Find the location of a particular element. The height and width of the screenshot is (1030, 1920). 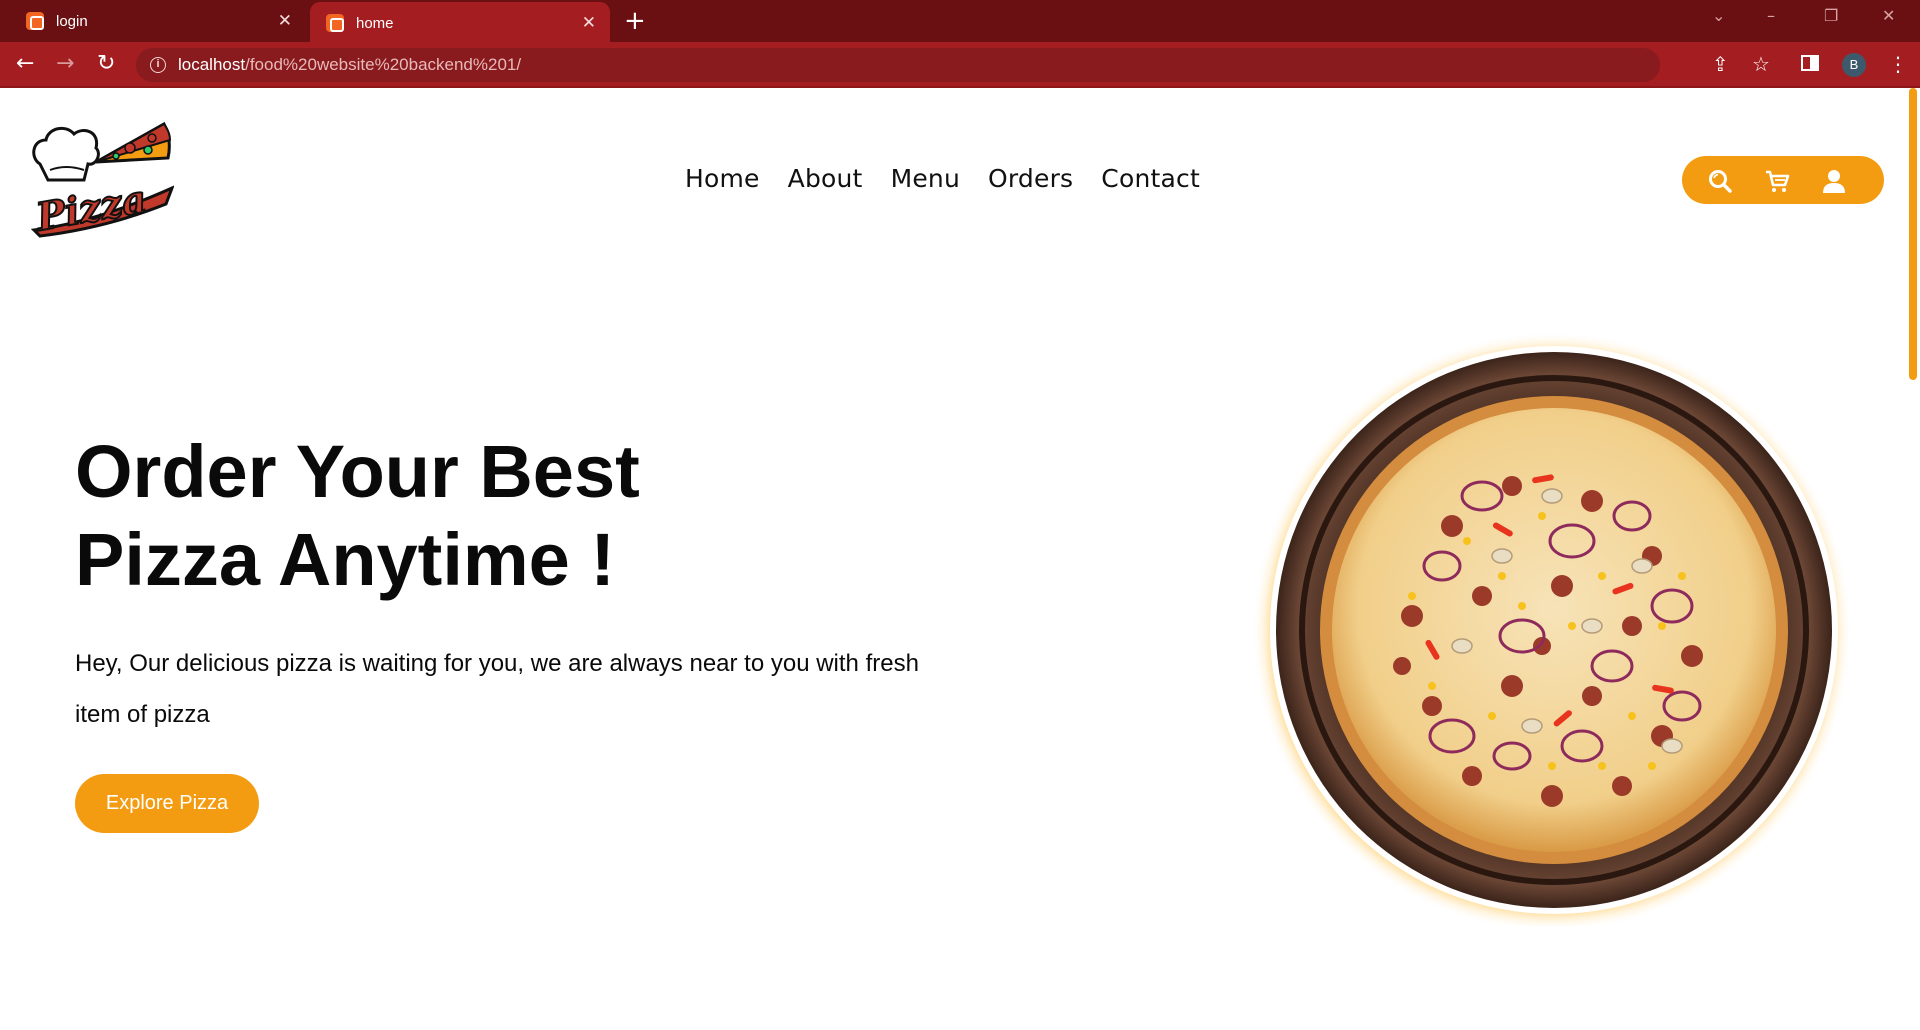

tab-title: home is located at coordinates (375, 23).